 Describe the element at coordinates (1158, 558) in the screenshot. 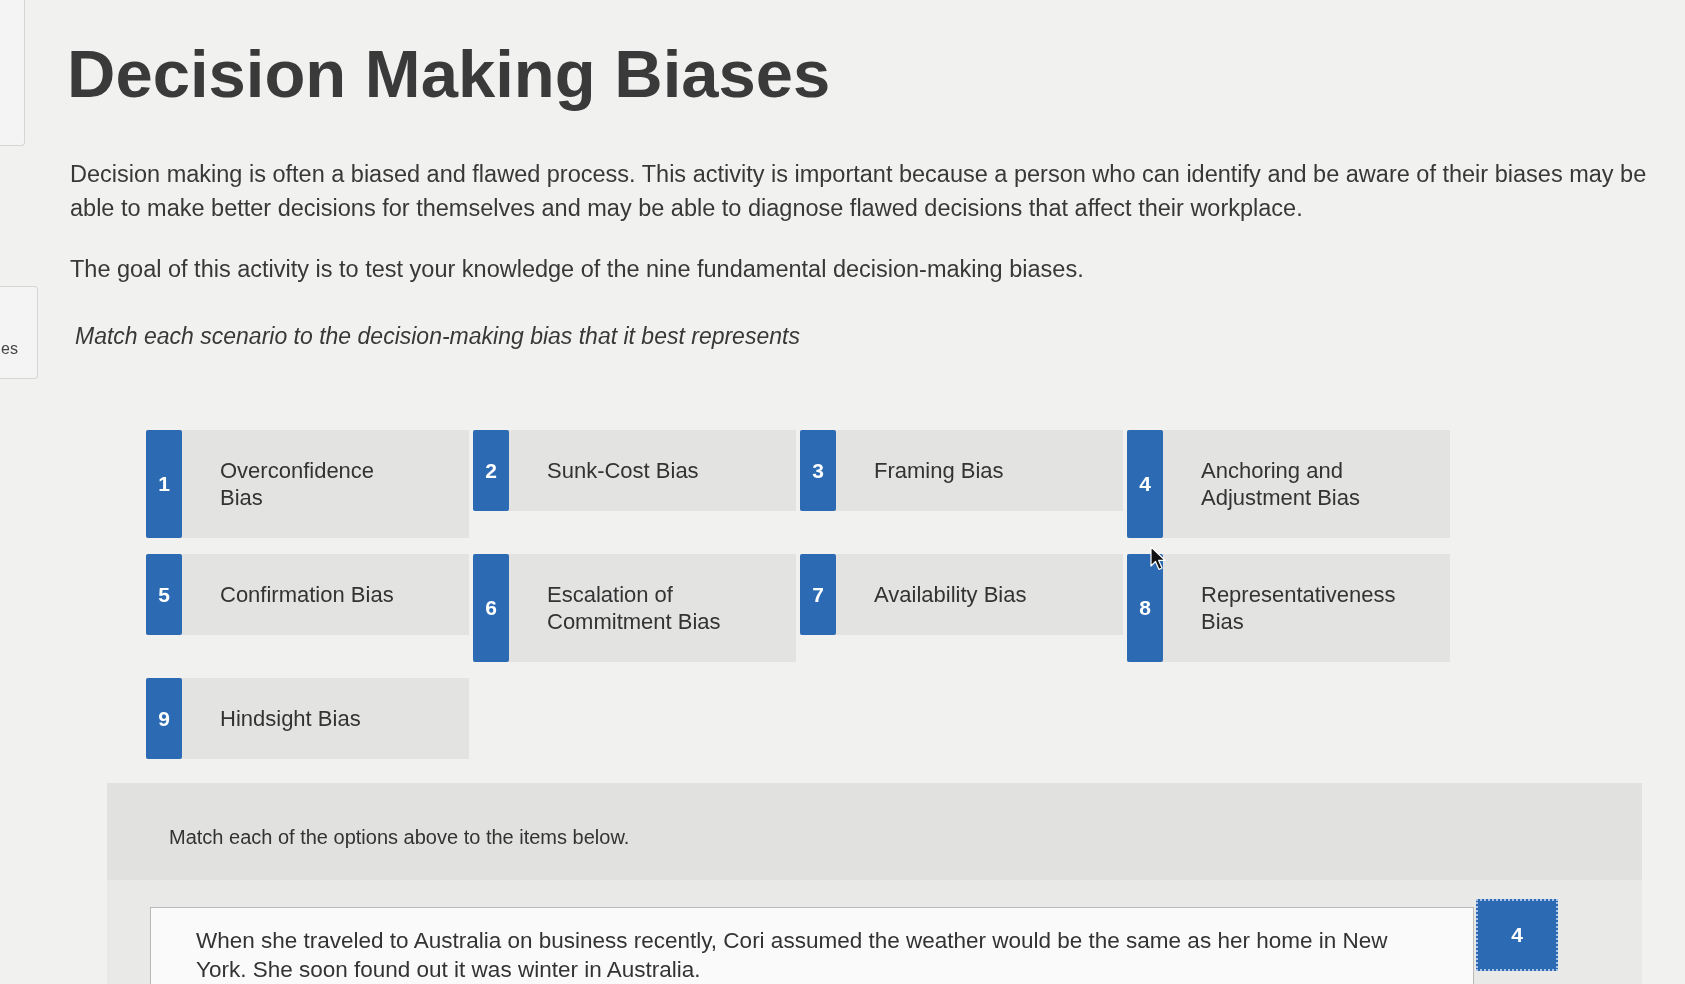

I see `pointer-cursor-icon` at that location.